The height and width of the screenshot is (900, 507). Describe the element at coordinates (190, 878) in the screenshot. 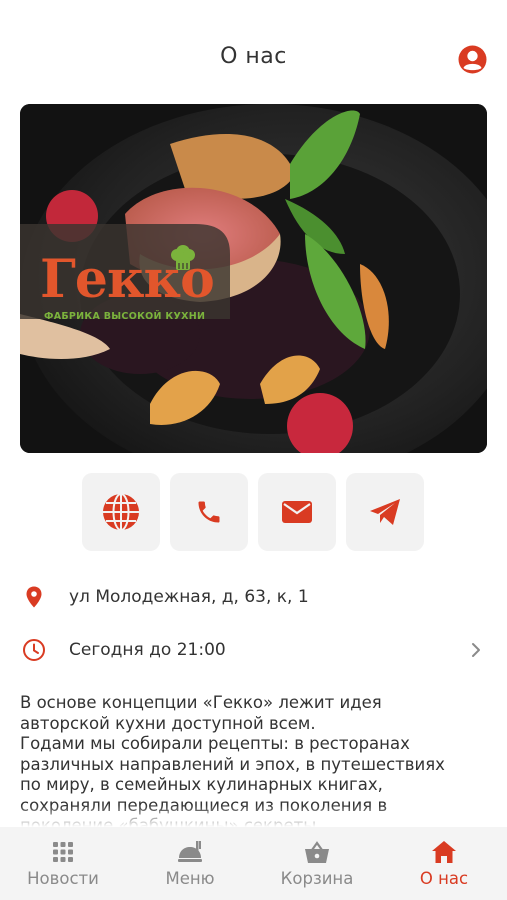

I see `nav-label-menu: Меню` at that location.